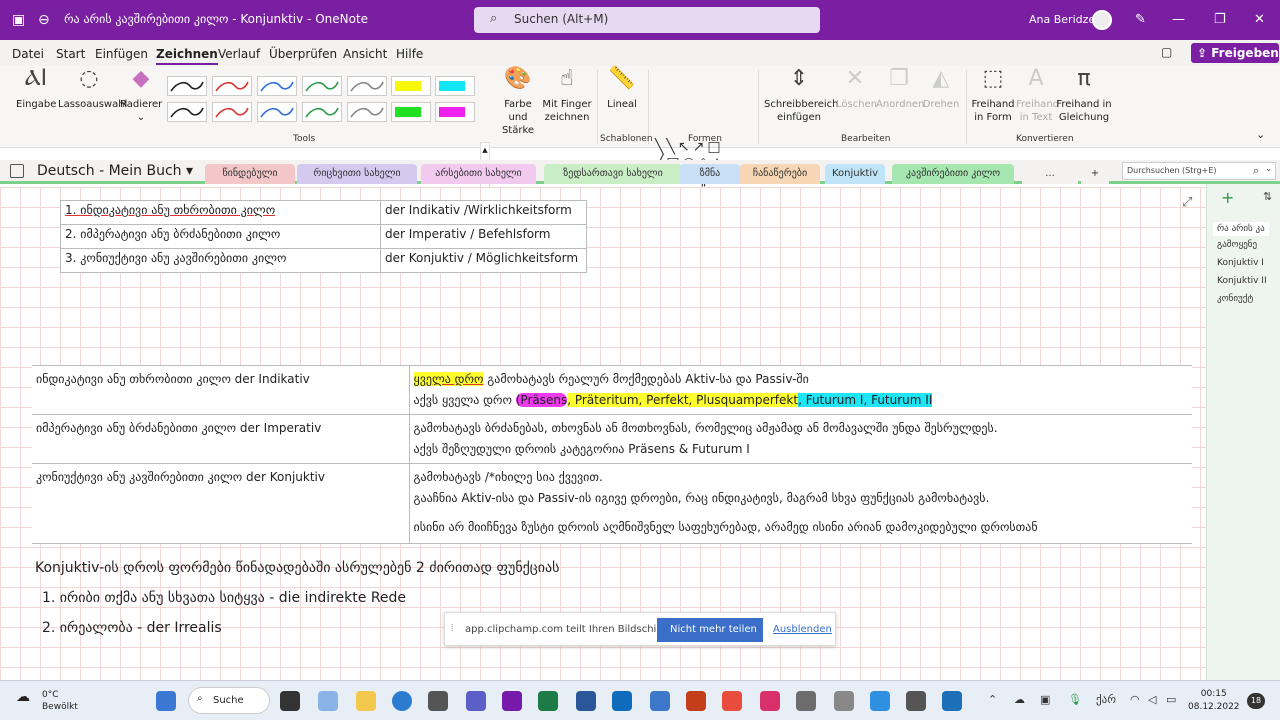  Describe the element at coordinates (880, 701) in the screenshot. I see `todo-icon` at that location.